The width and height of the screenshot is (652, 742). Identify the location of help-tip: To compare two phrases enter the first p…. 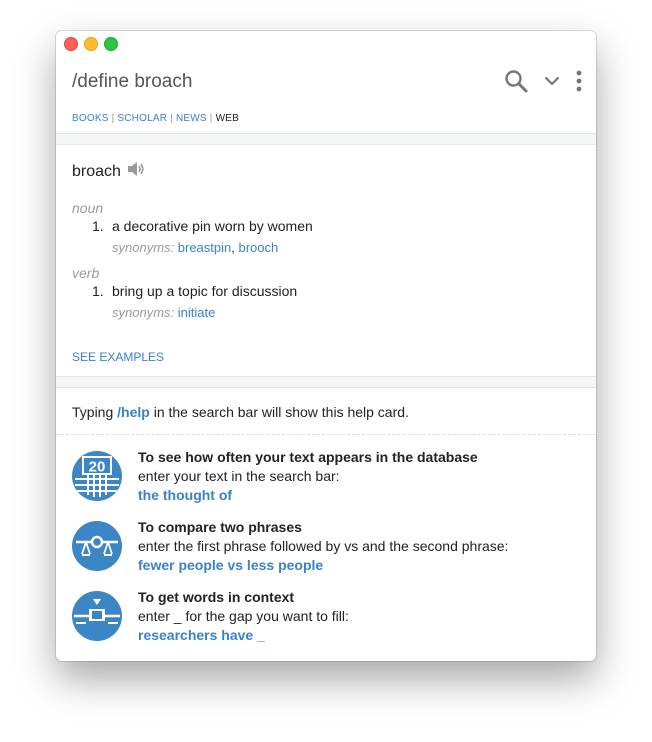
(326, 547).